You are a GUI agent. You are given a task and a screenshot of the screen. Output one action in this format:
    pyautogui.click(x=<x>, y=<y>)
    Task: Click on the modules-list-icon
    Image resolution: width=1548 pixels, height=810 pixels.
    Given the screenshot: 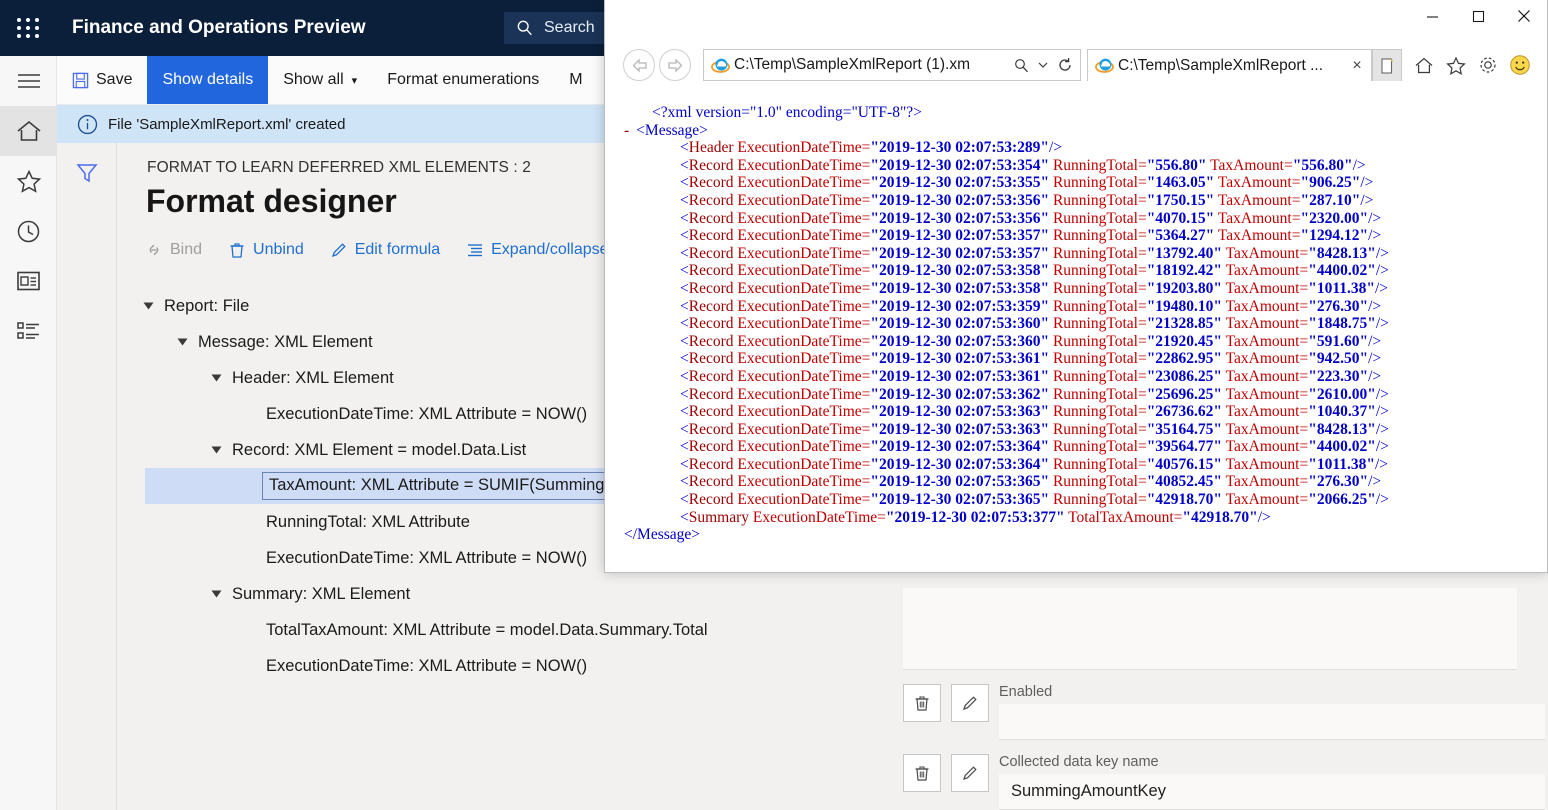 What is the action you would take?
    pyautogui.click(x=28, y=330)
    